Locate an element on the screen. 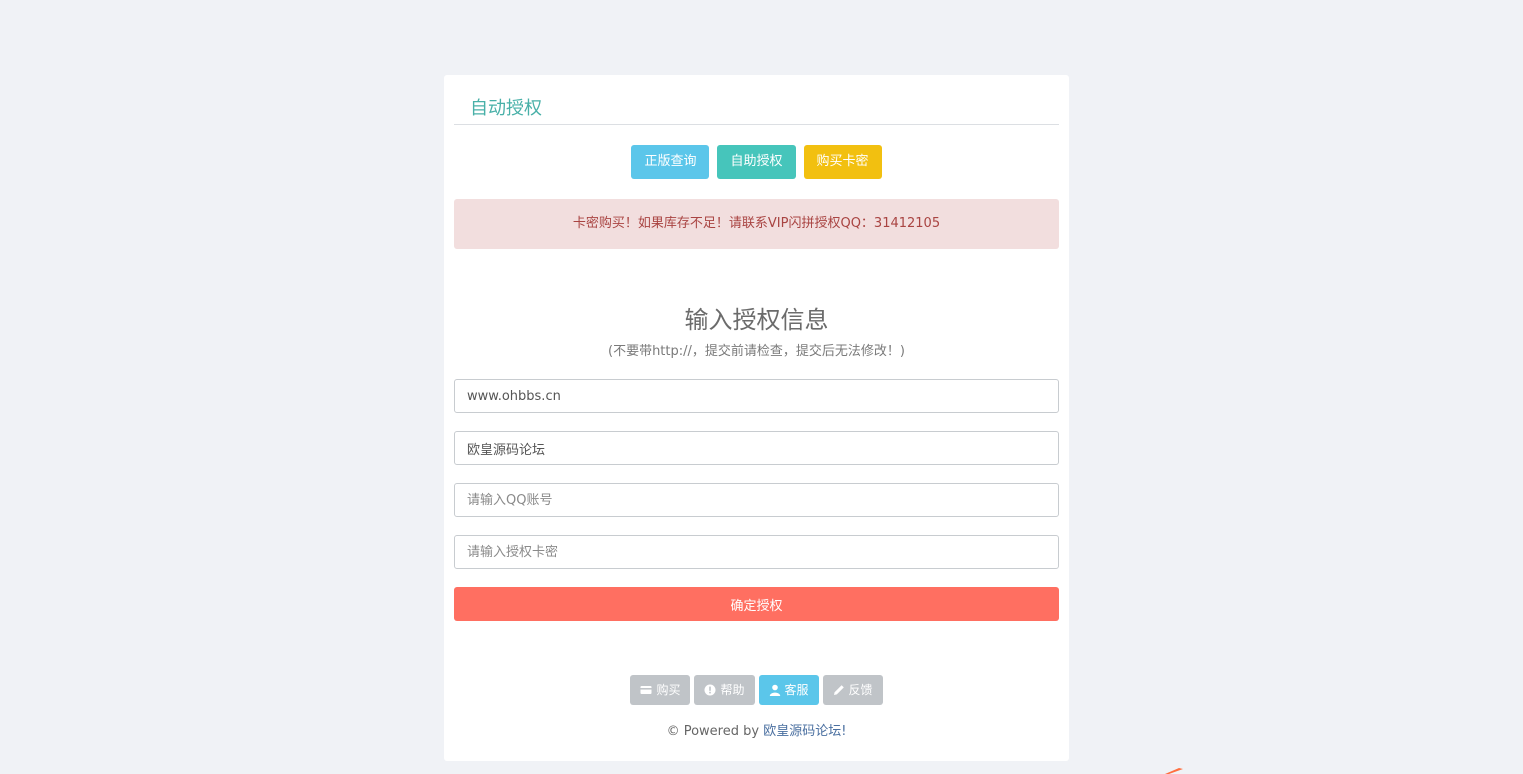 The height and width of the screenshot is (774, 1523). alert-message: 卡密购买！如果库存不足！请联系VIP闪拼授权QQ：31412105 is located at coordinates (756, 224).